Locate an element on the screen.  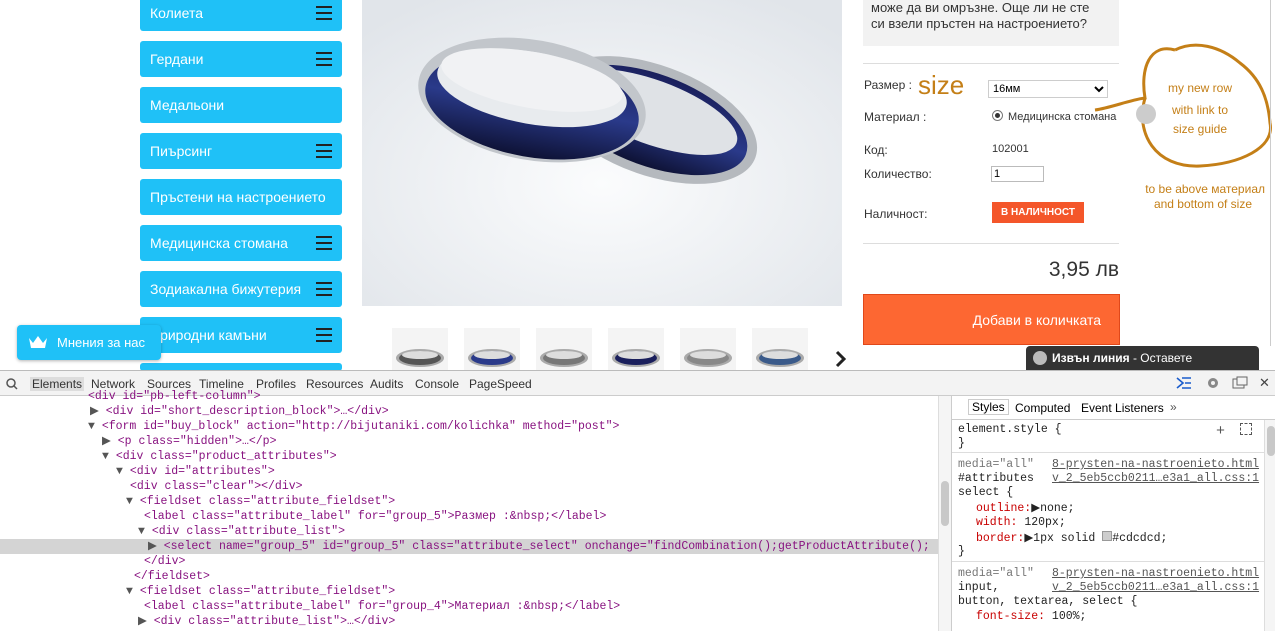
category-item: Пръстени на настроението is located at coordinates (241, 197).